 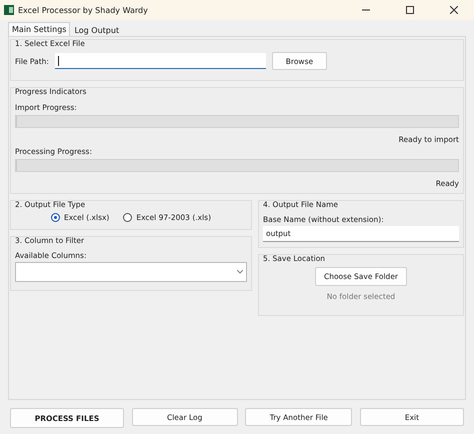 I want to click on maximize-icon, so click(x=410, y=10).